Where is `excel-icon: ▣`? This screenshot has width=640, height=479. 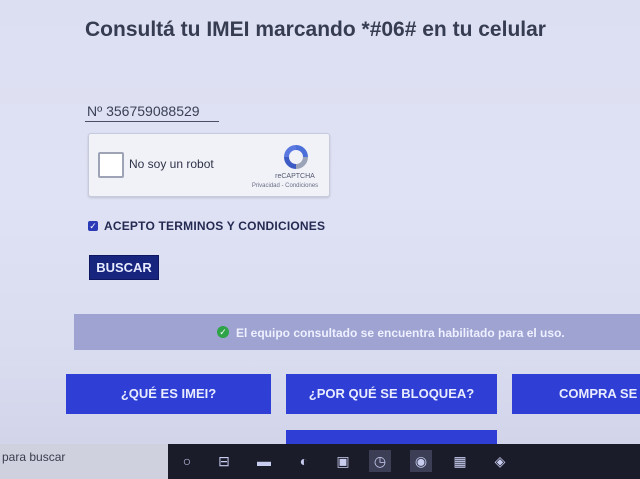
excel-icon: ▣ is located at coordinates (343, 461).